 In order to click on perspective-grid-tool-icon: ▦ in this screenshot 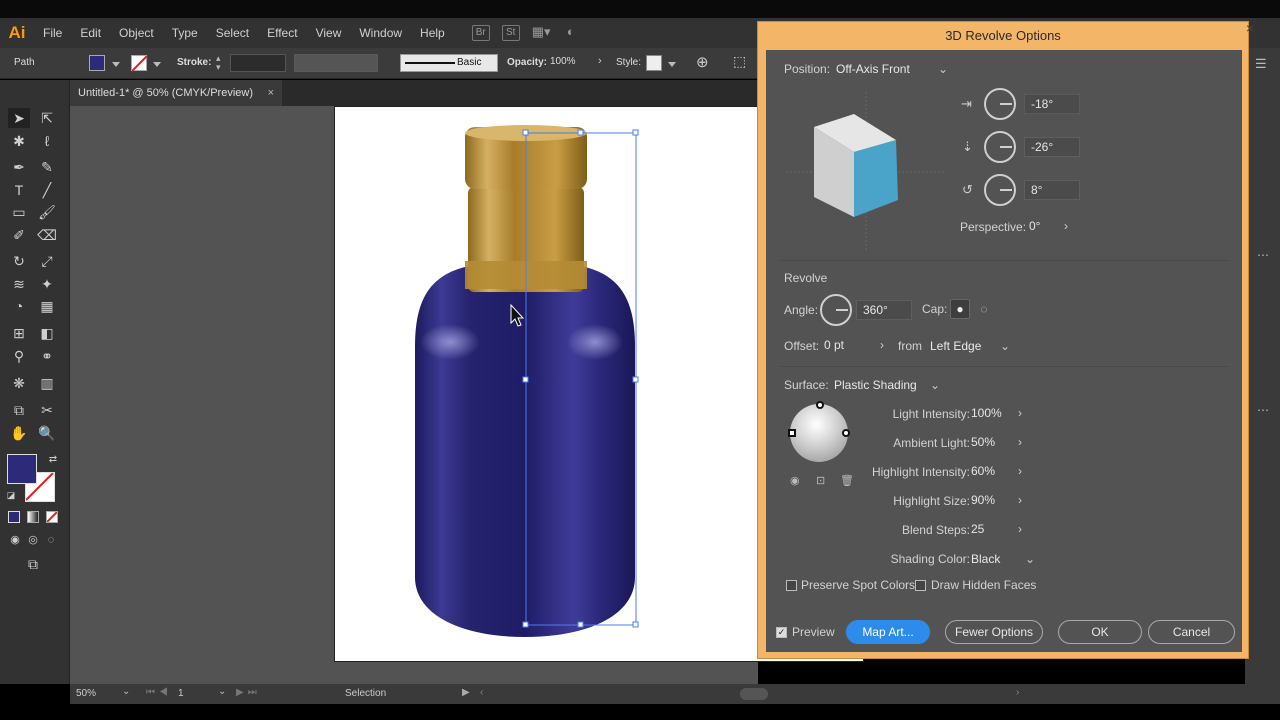, I will do `click(47, 306)`.